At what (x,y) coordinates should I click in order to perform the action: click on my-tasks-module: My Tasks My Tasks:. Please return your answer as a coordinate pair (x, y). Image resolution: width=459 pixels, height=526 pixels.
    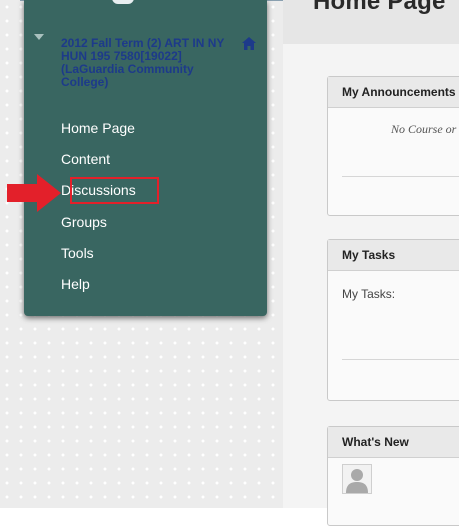
    Looking at the image, I should click on (393, 320).